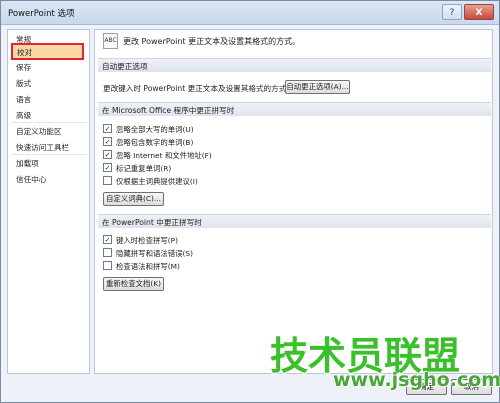 The image size is (500, 403). What do you see at coordinates (416, 380) in the screenshot?
I see `watermark-url: www.jsgho.com` at bounding box center [416, 380].